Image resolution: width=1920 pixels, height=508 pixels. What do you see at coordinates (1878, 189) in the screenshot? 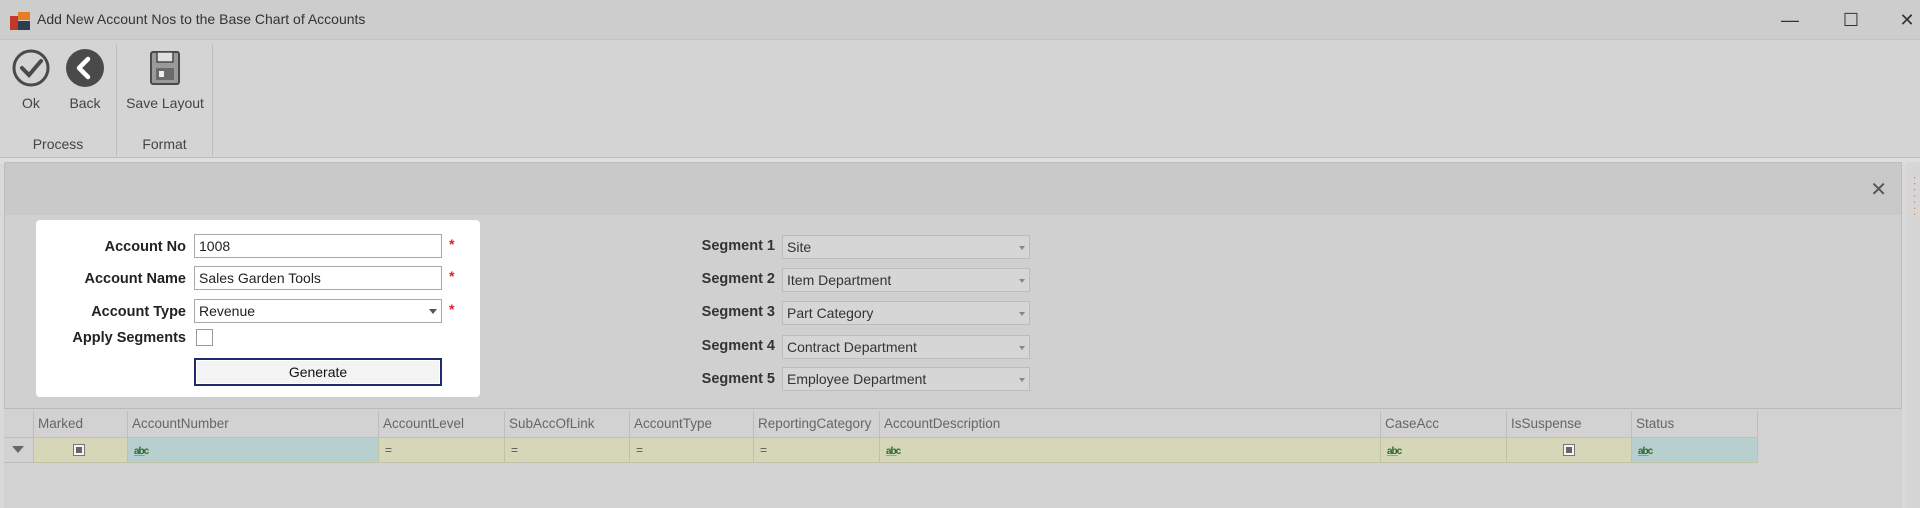
I see `panel-close-icon: ✕` at bounding box center [1878, 189].